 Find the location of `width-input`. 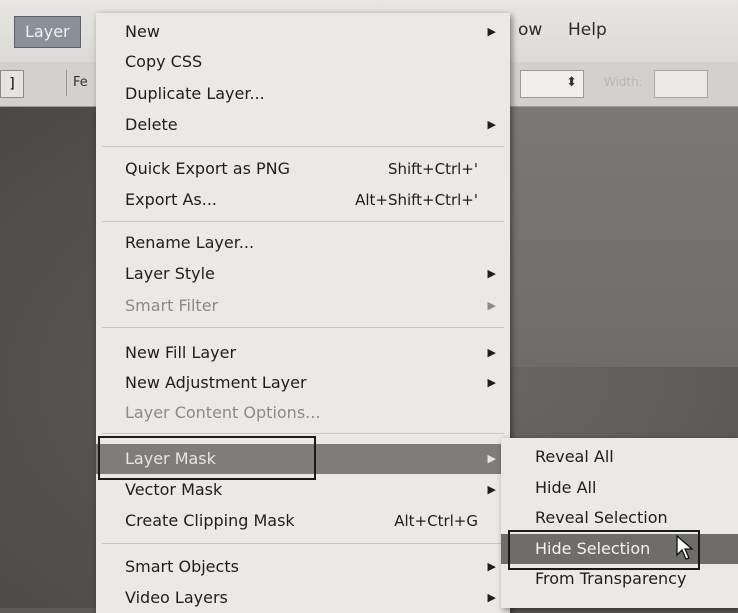

width-input is located at coordinates (681, 84).